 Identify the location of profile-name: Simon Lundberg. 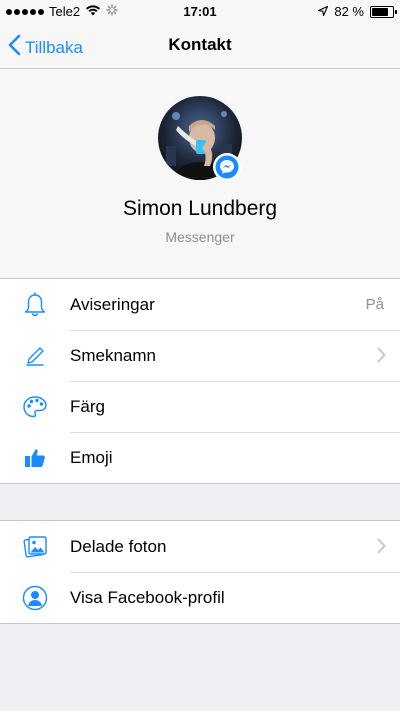
(200, 208).